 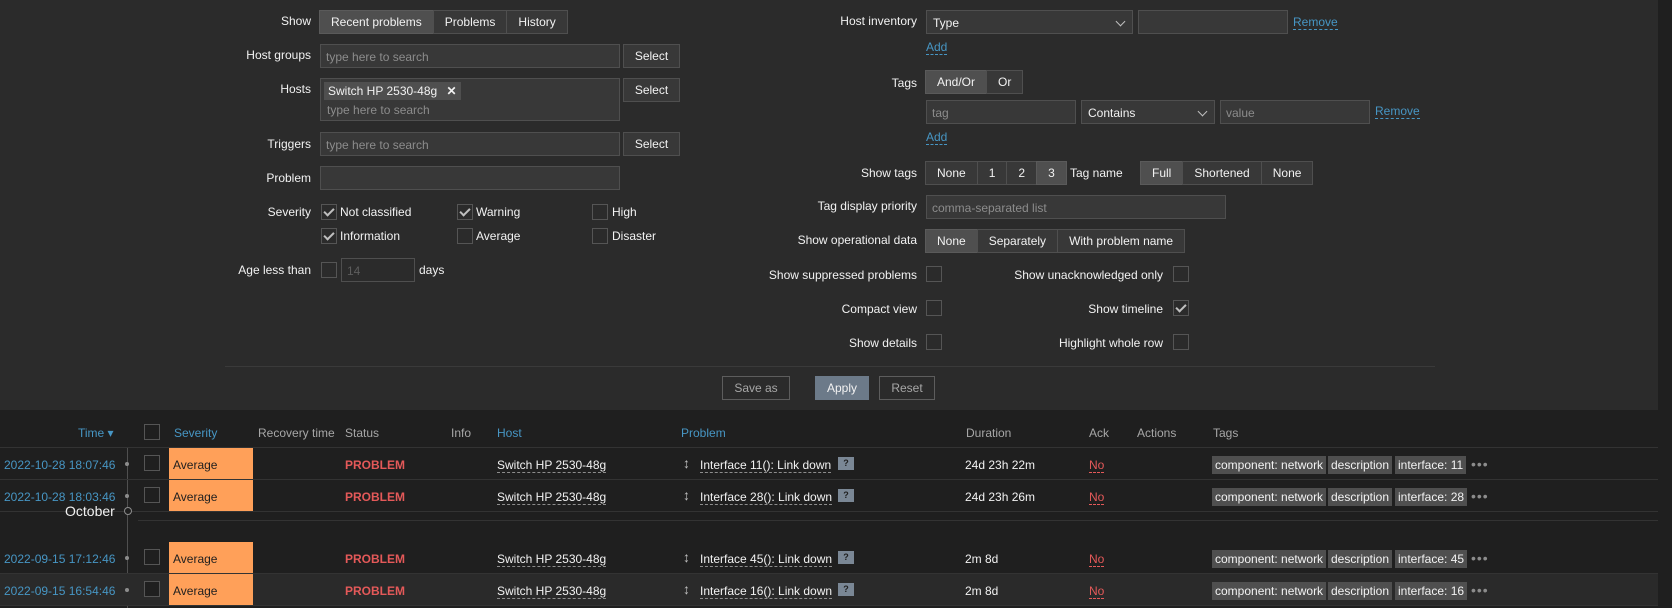 What do you see at coordinates (1295, 112) in the screenshot?
I see `tag-value-input: value` at bounding box center [1295, 112].